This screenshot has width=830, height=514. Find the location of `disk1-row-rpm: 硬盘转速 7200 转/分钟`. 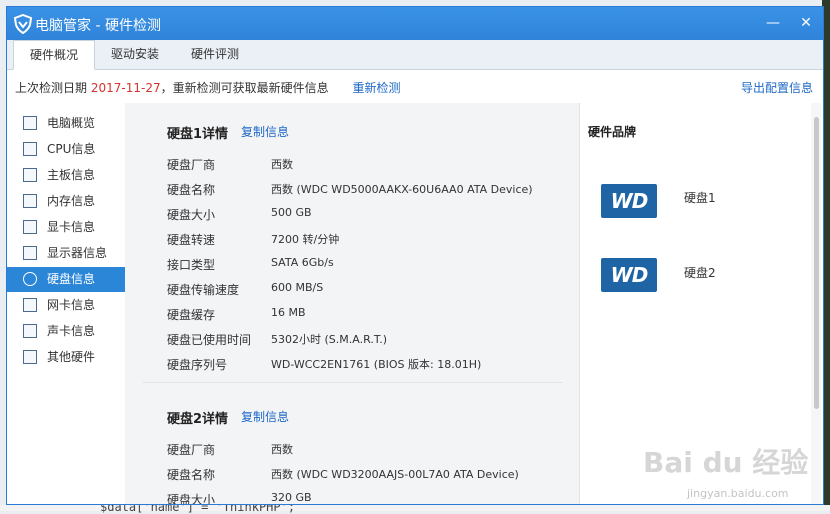

disk1-row-rpm: 硬盘转速 7200 转/分钟 is located at coordinates (367, 243).